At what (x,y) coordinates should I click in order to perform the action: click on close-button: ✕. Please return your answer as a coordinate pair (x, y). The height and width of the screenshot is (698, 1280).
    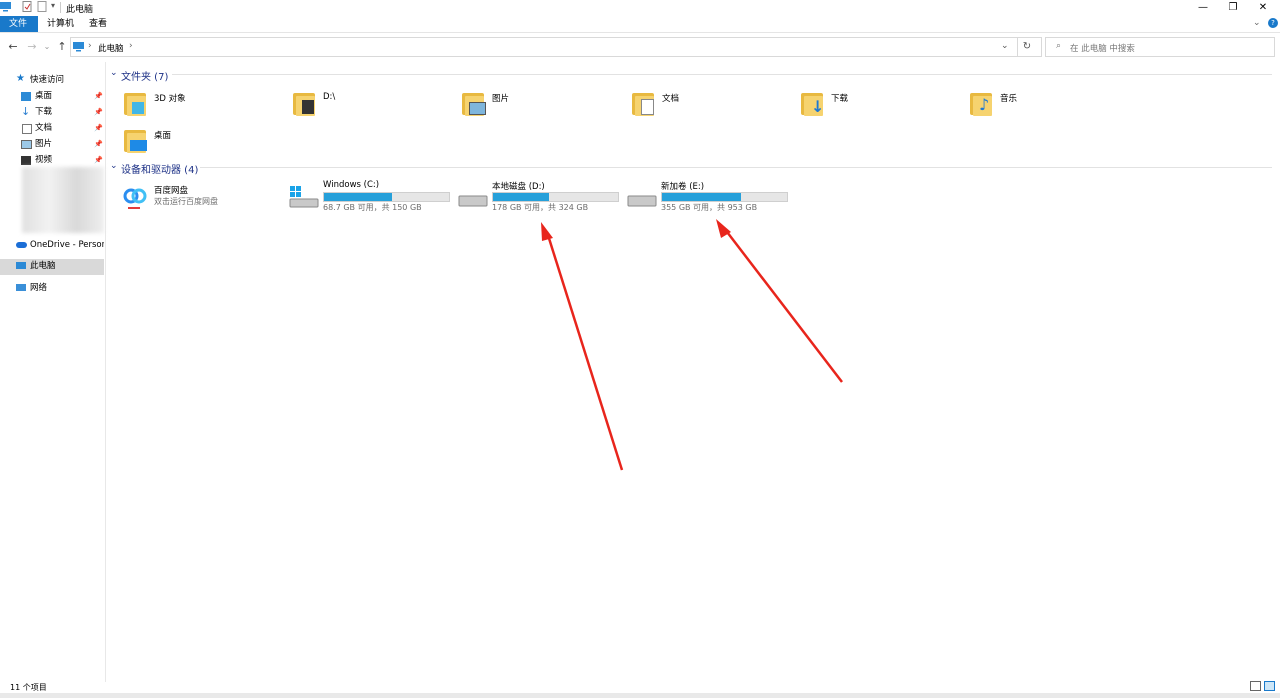
    Looking at the image, I should click on (1263, 8).